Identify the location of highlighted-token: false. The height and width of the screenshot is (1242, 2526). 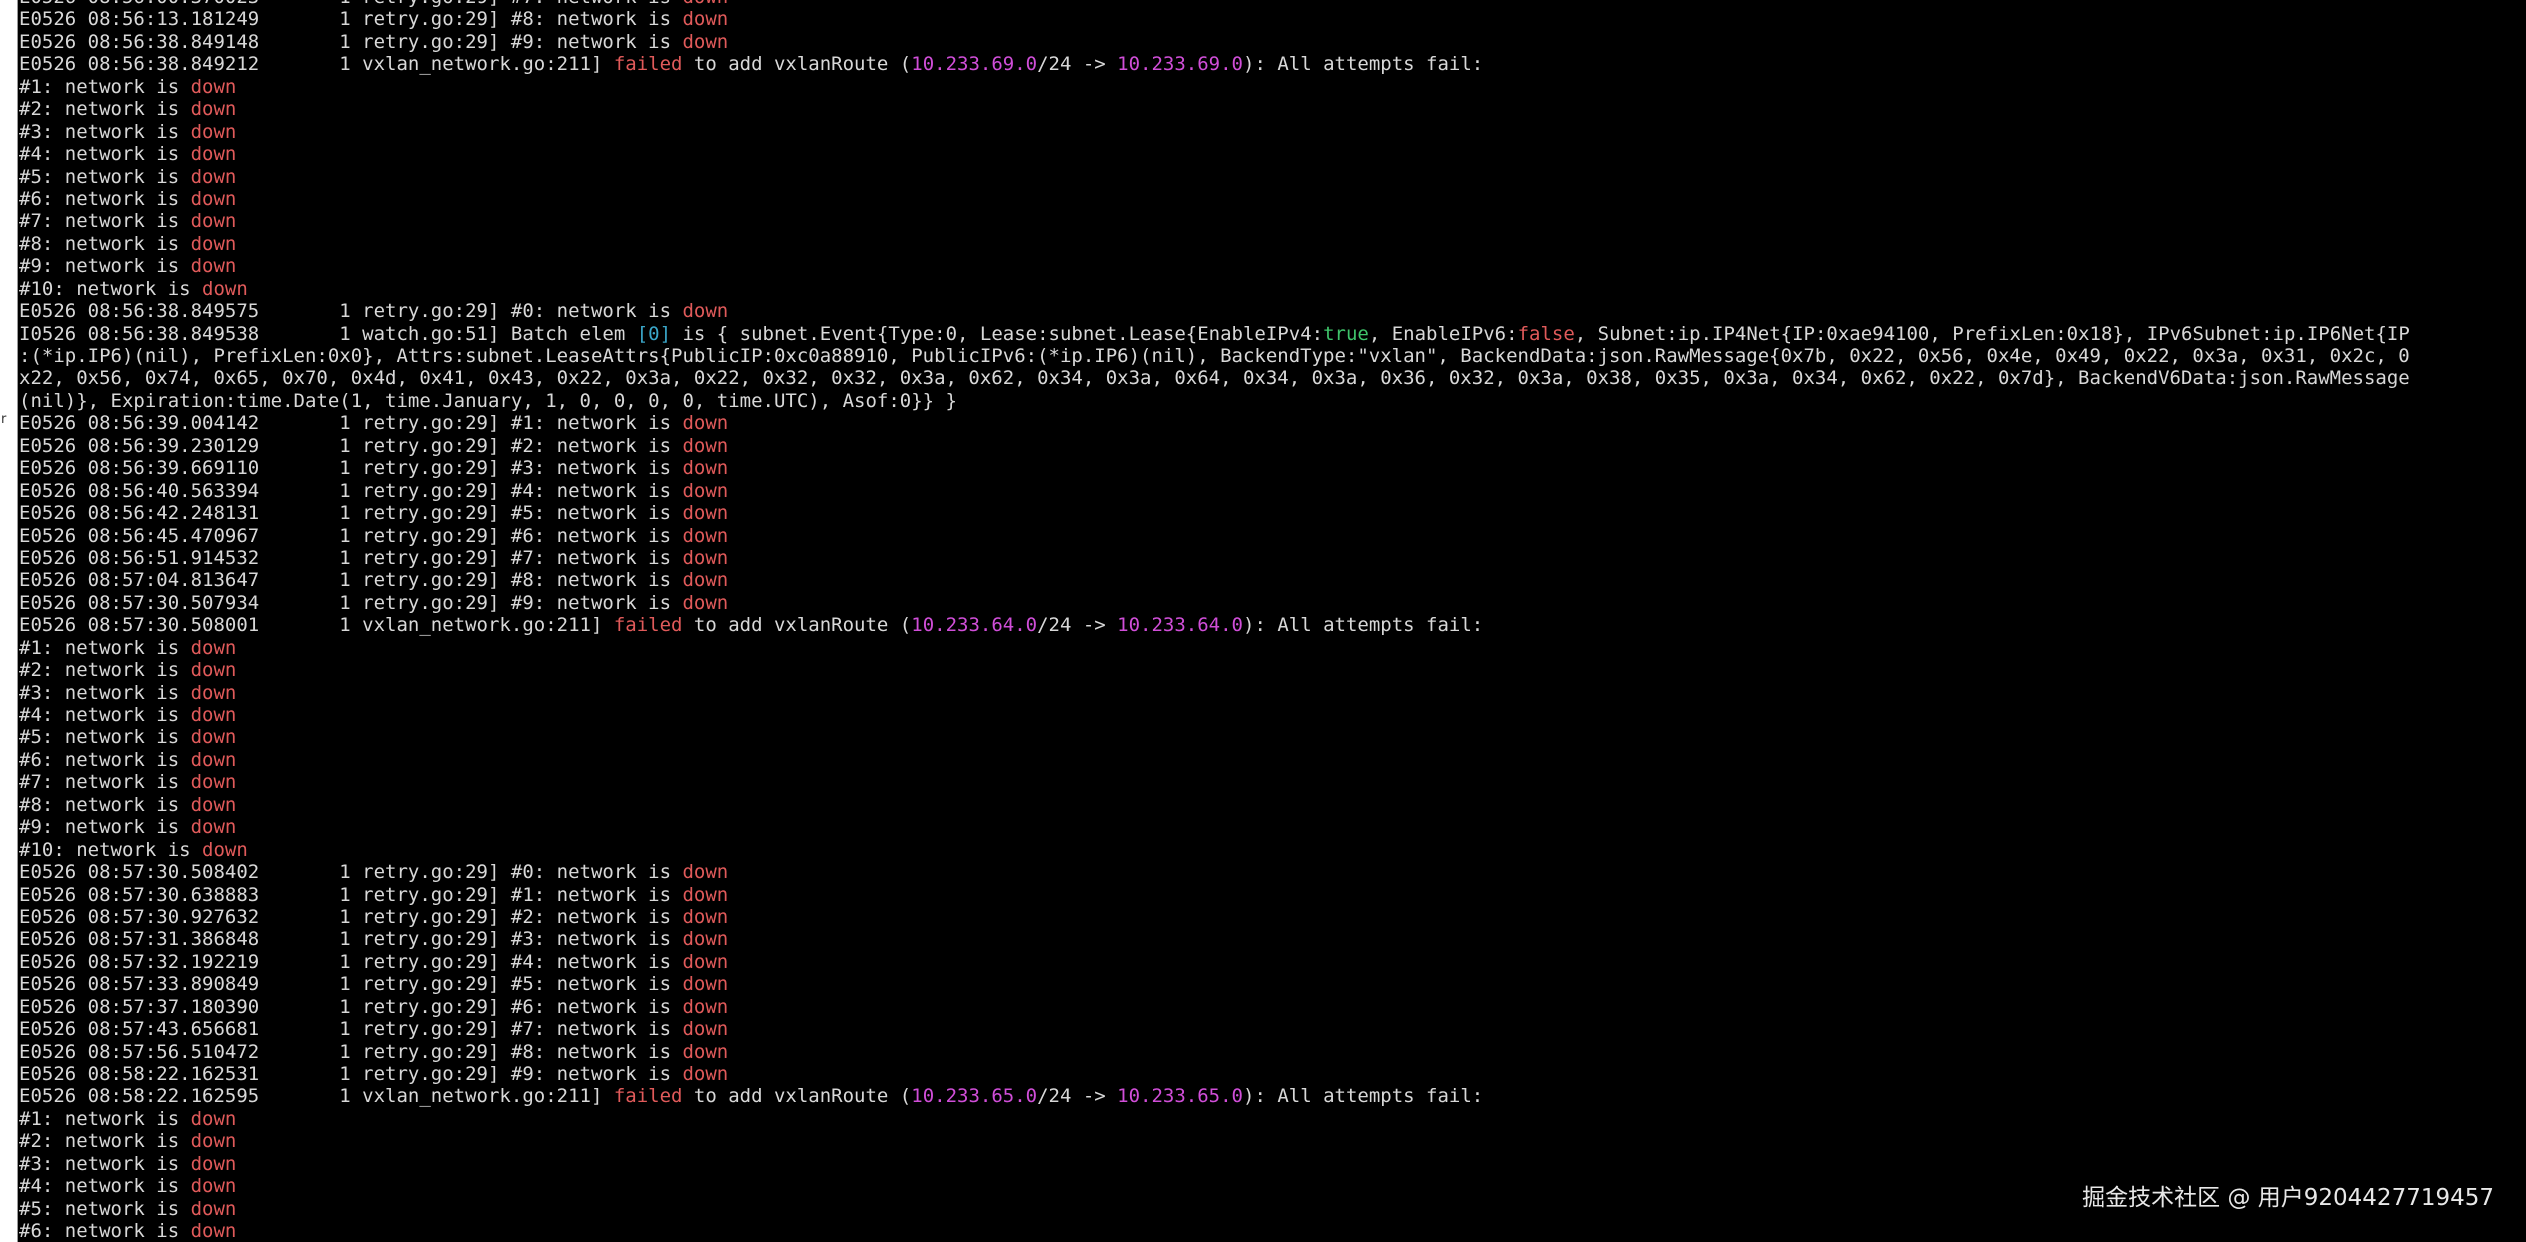
(1546, 333).